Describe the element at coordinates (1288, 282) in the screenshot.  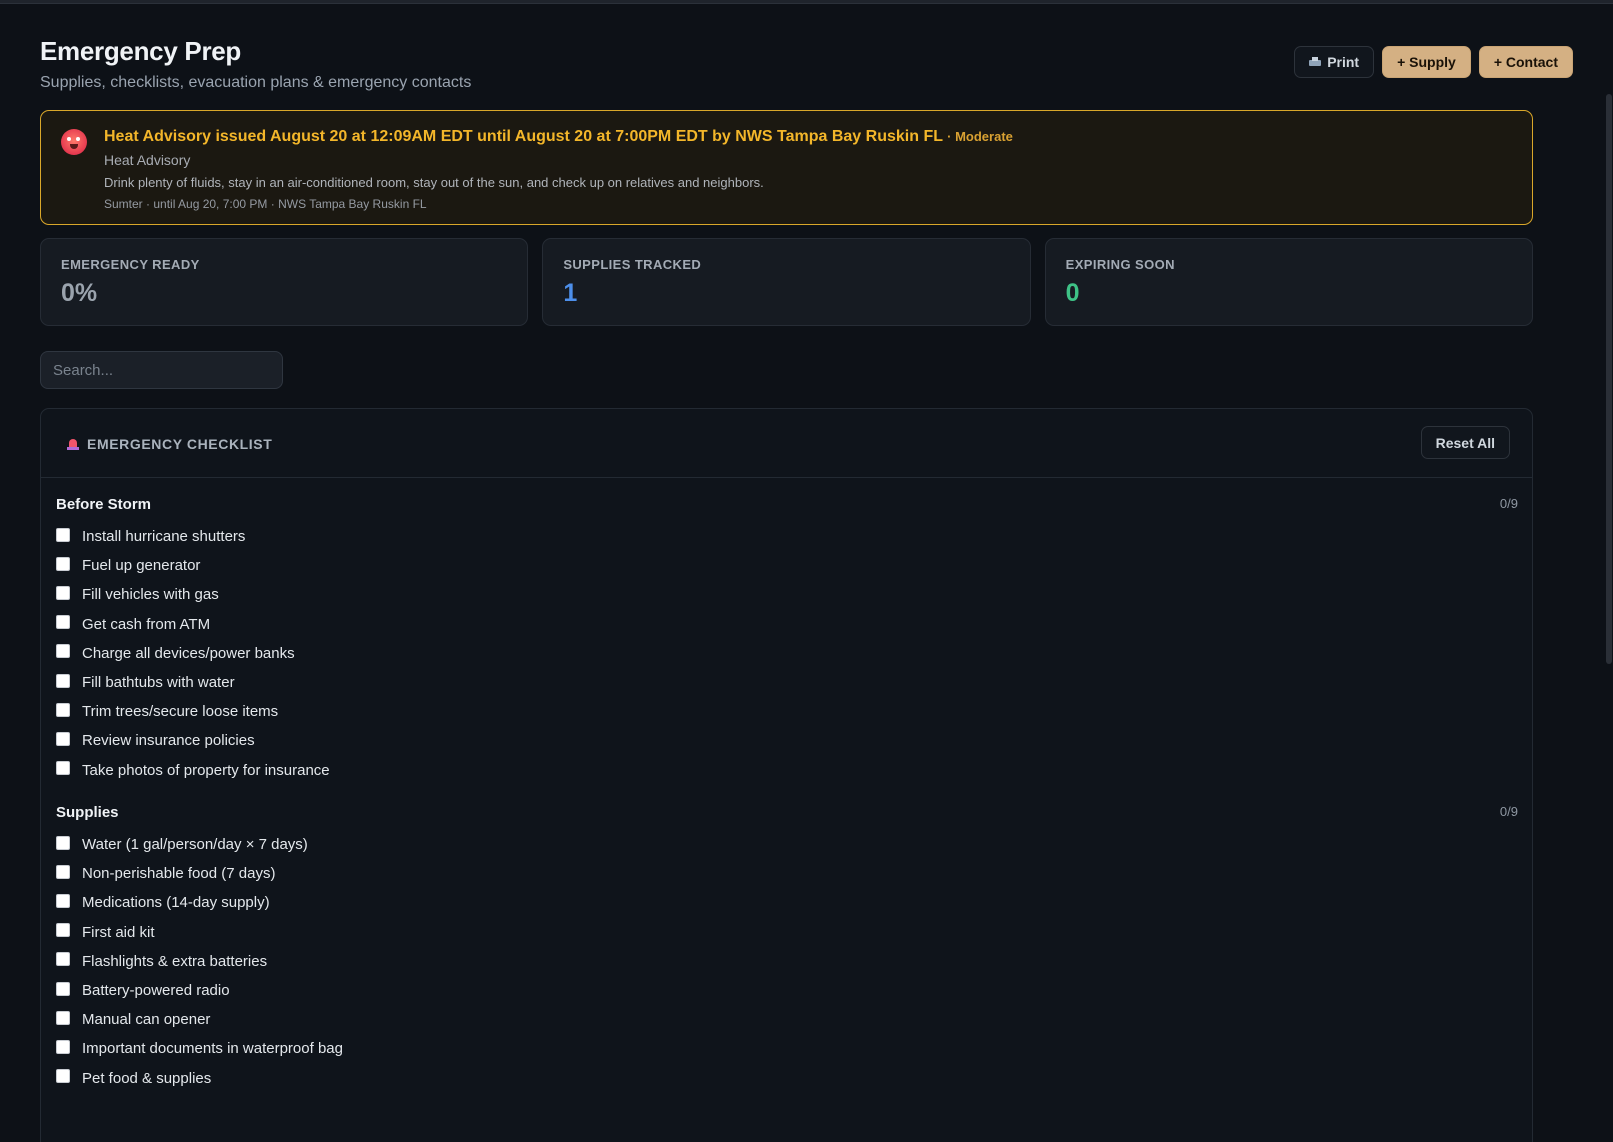
I see `stat-card-expiring-soon: EXPIRING SOON 0` at that location.